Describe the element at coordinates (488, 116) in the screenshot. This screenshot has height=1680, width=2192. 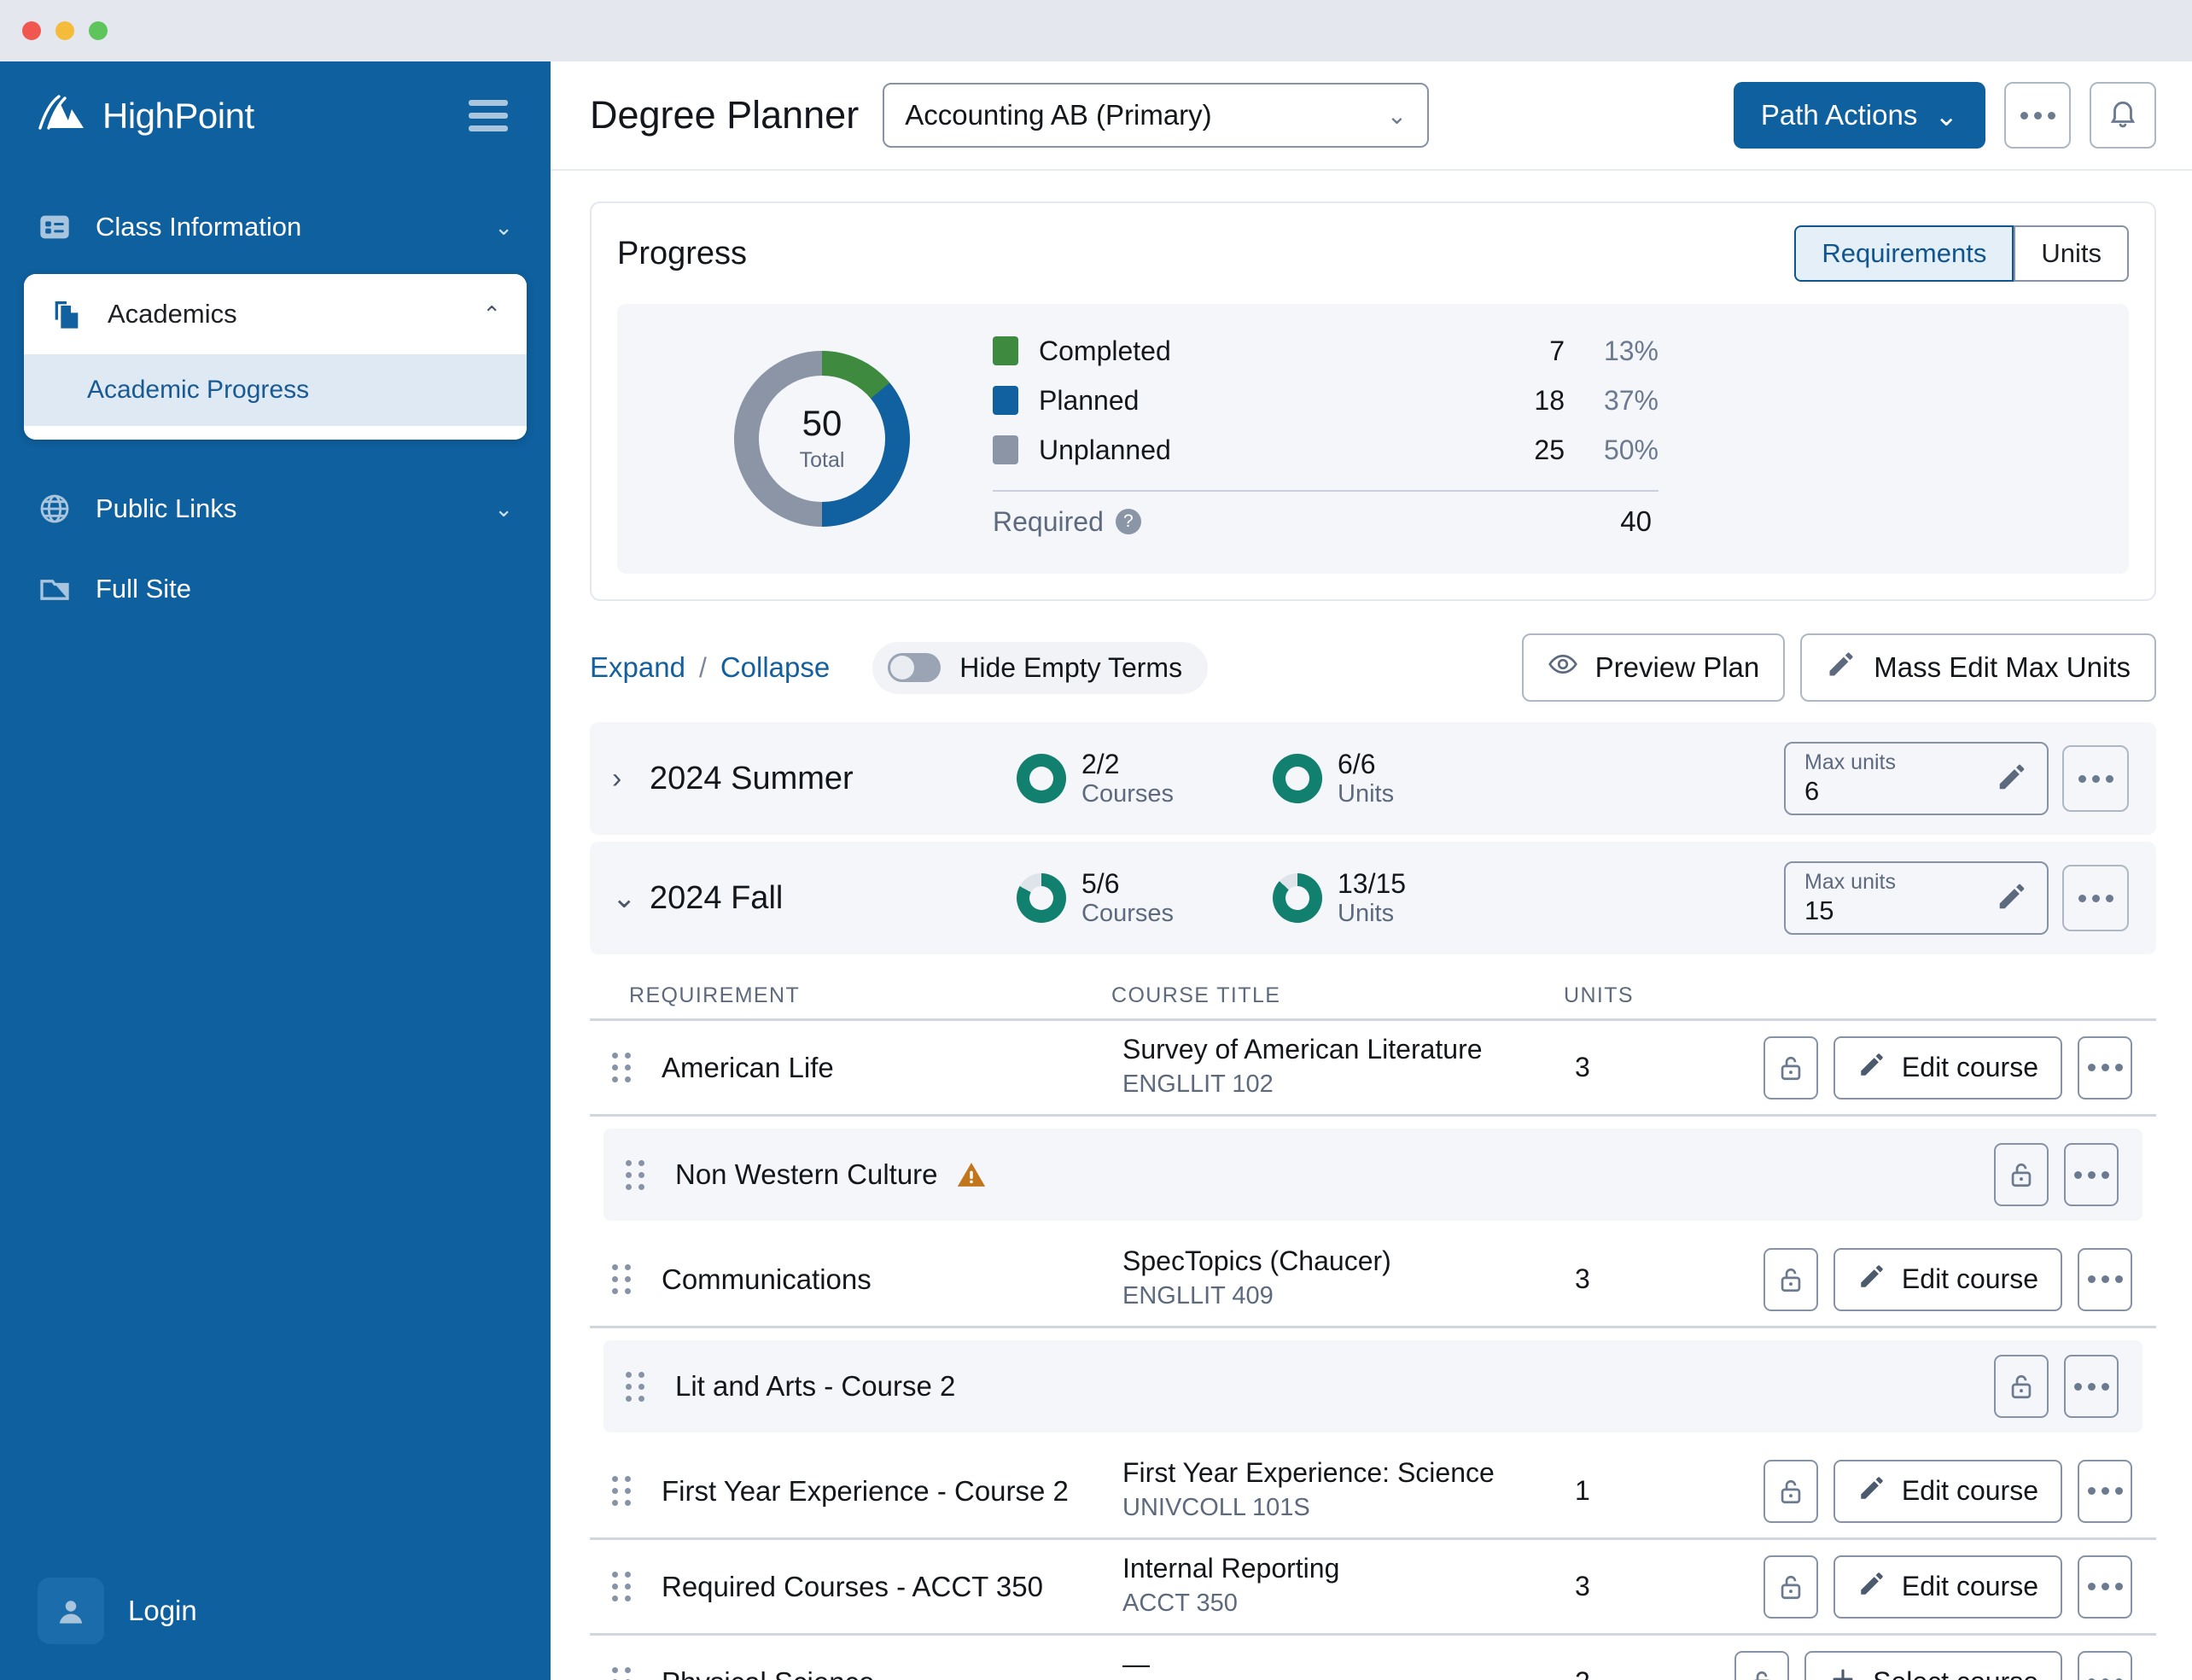
I see `hamburger-icon` at that location.